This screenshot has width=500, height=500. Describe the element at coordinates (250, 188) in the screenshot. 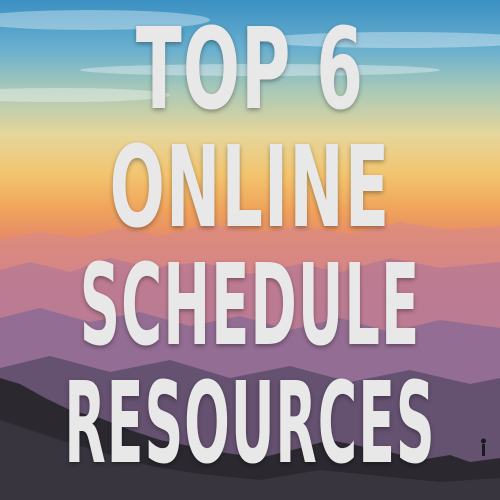

I see `headline-line-2: ONLINE` at that location.